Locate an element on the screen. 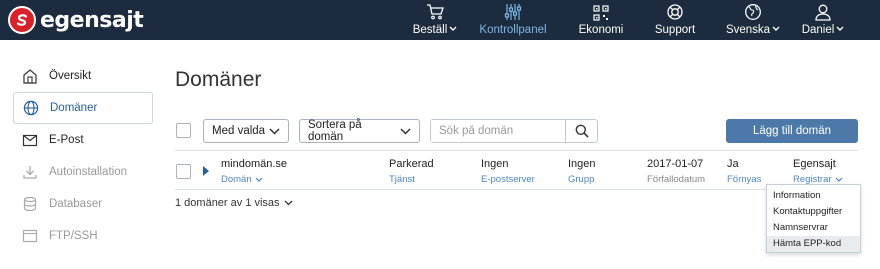 The height and width of the screenshot is (269, 880). nav-label: Support is located at coordinates (675, 30).